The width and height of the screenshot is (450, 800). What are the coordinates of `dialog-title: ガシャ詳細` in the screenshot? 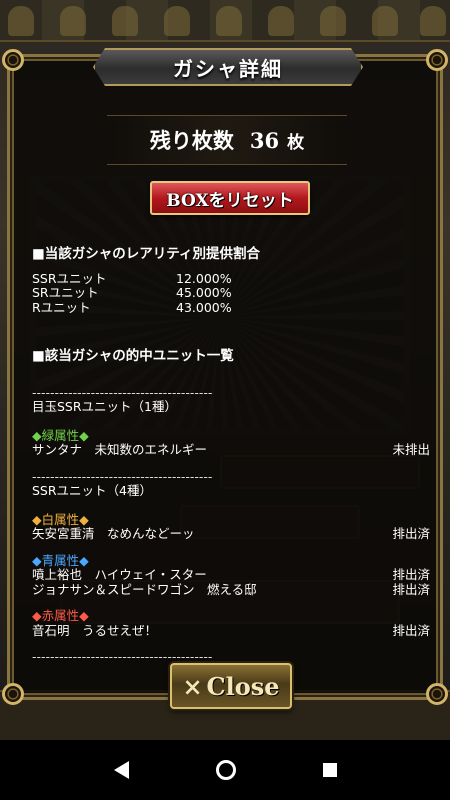 It's located at (228, 68).